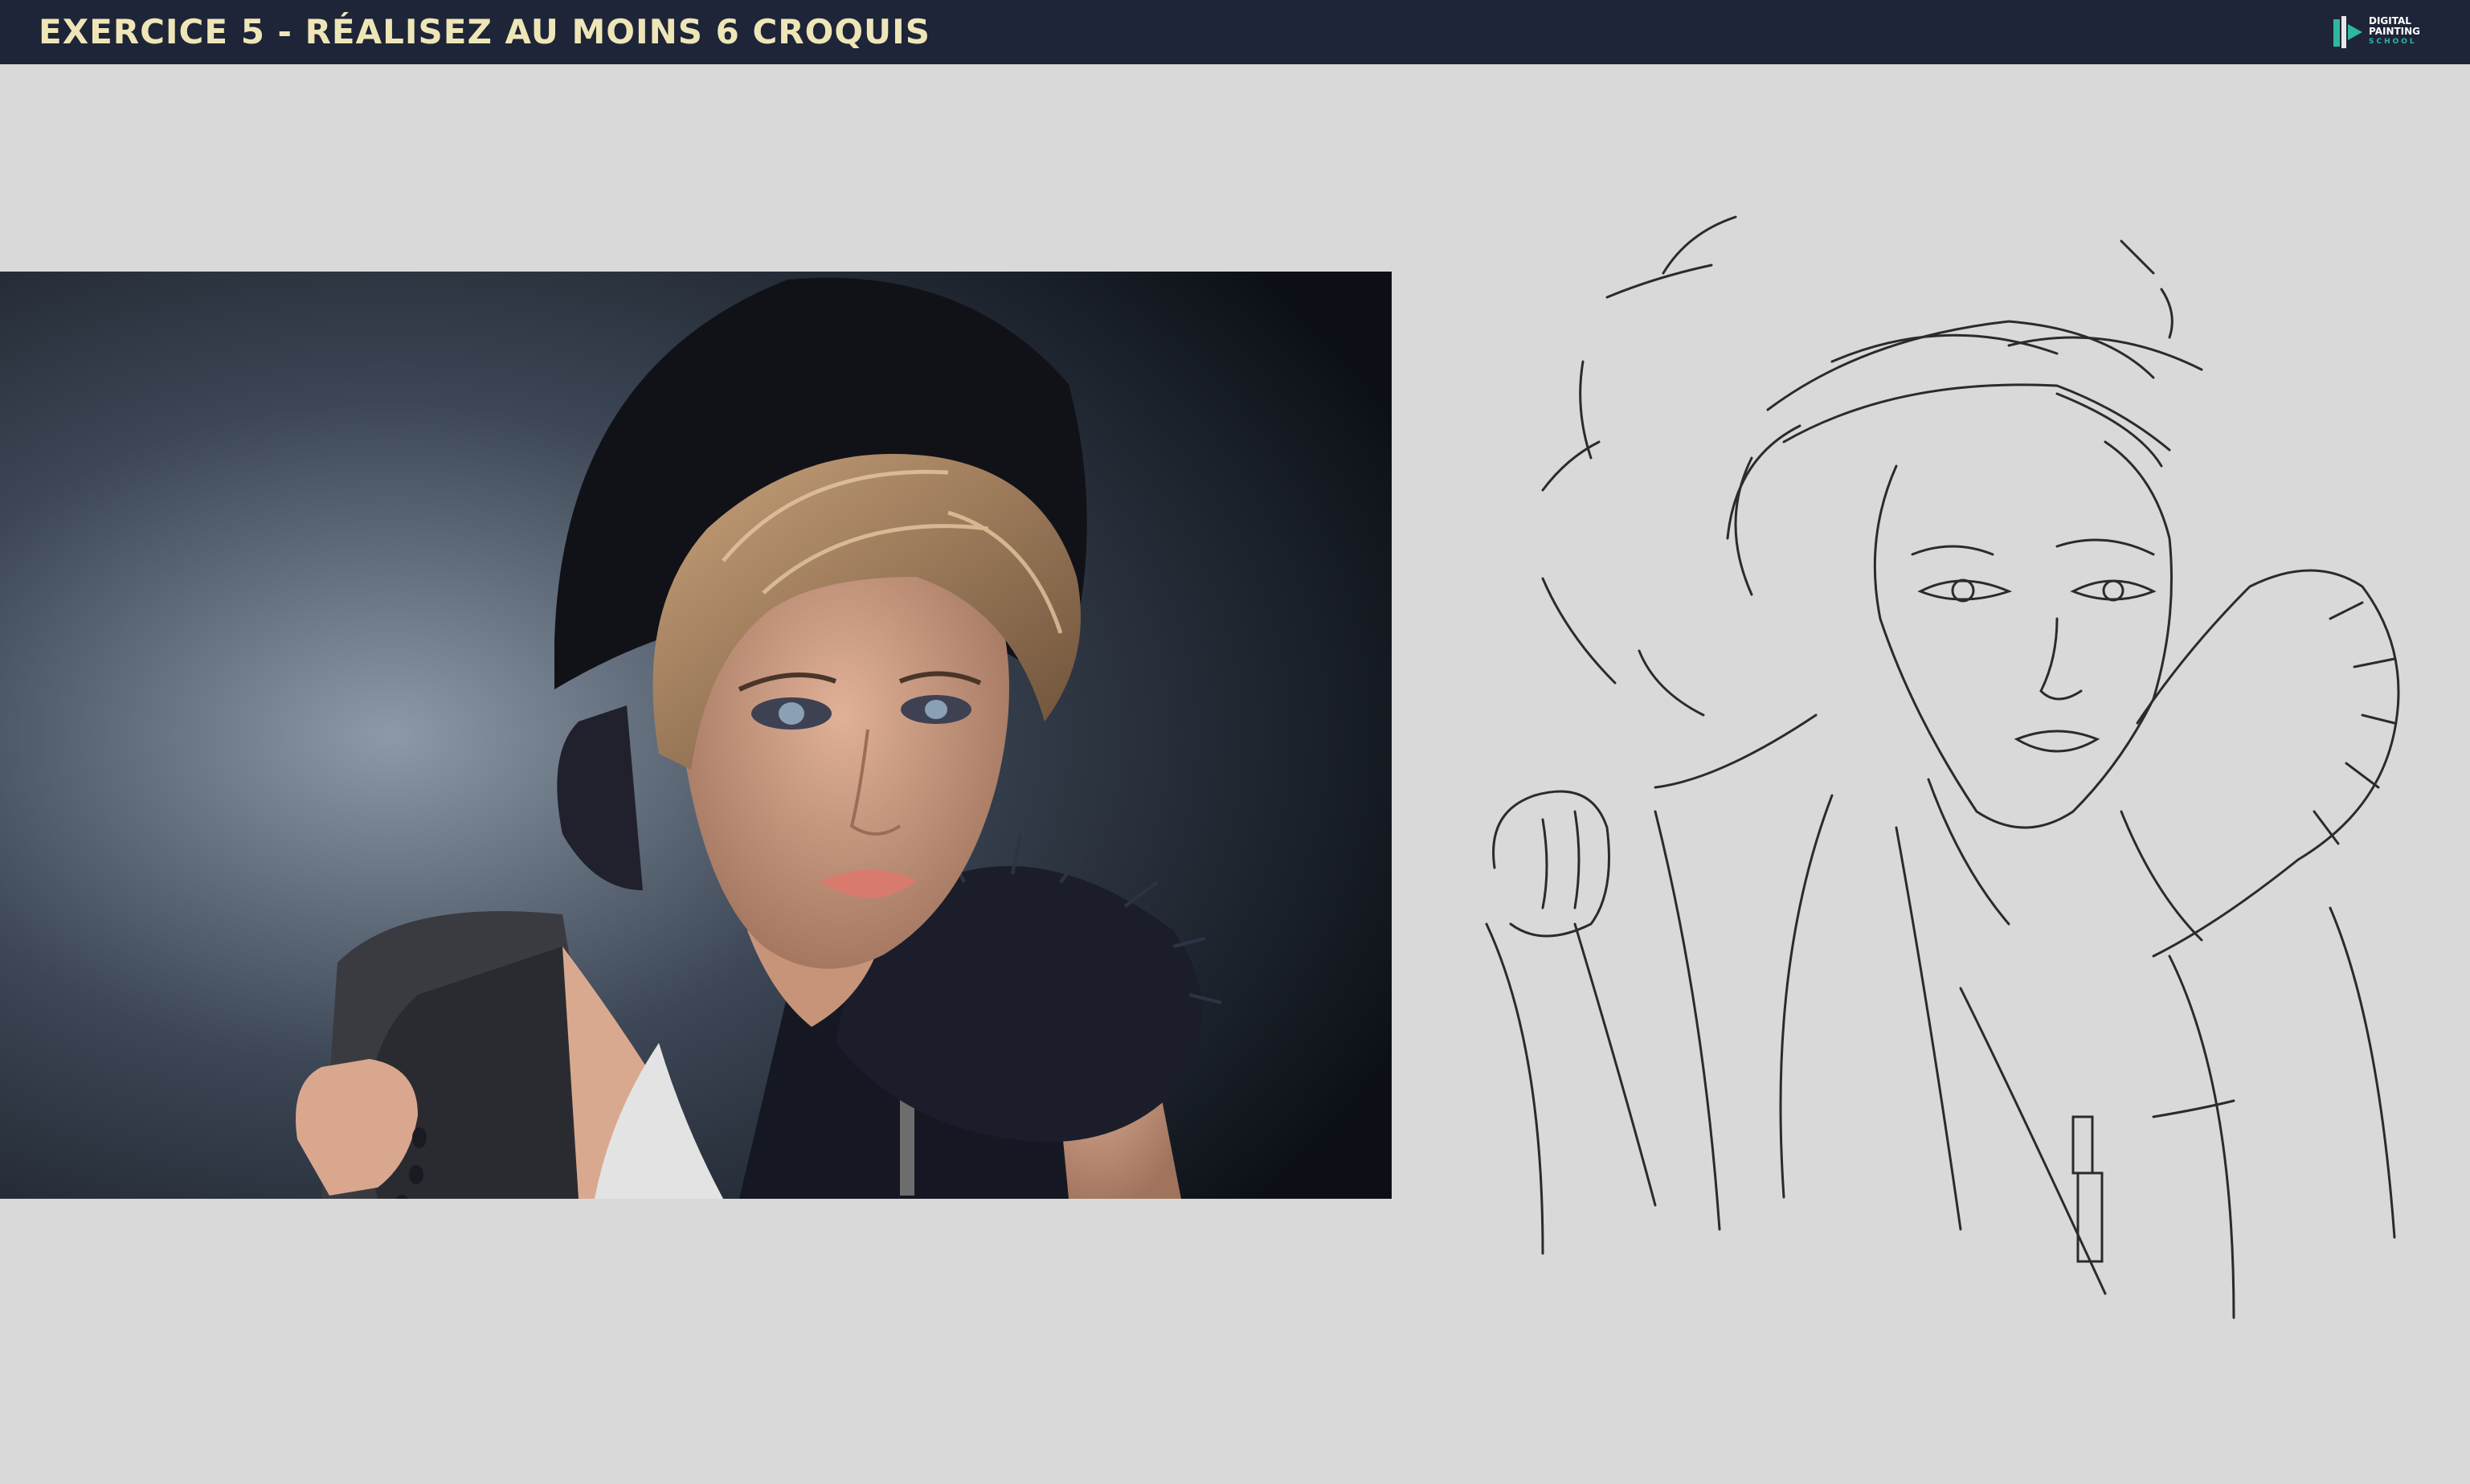 This screenshot has height=1484, width=2470. Describe the element at coordinates (2393, 42) in the screenshot. I see `logo-line-3: SCHOOL` at that location.